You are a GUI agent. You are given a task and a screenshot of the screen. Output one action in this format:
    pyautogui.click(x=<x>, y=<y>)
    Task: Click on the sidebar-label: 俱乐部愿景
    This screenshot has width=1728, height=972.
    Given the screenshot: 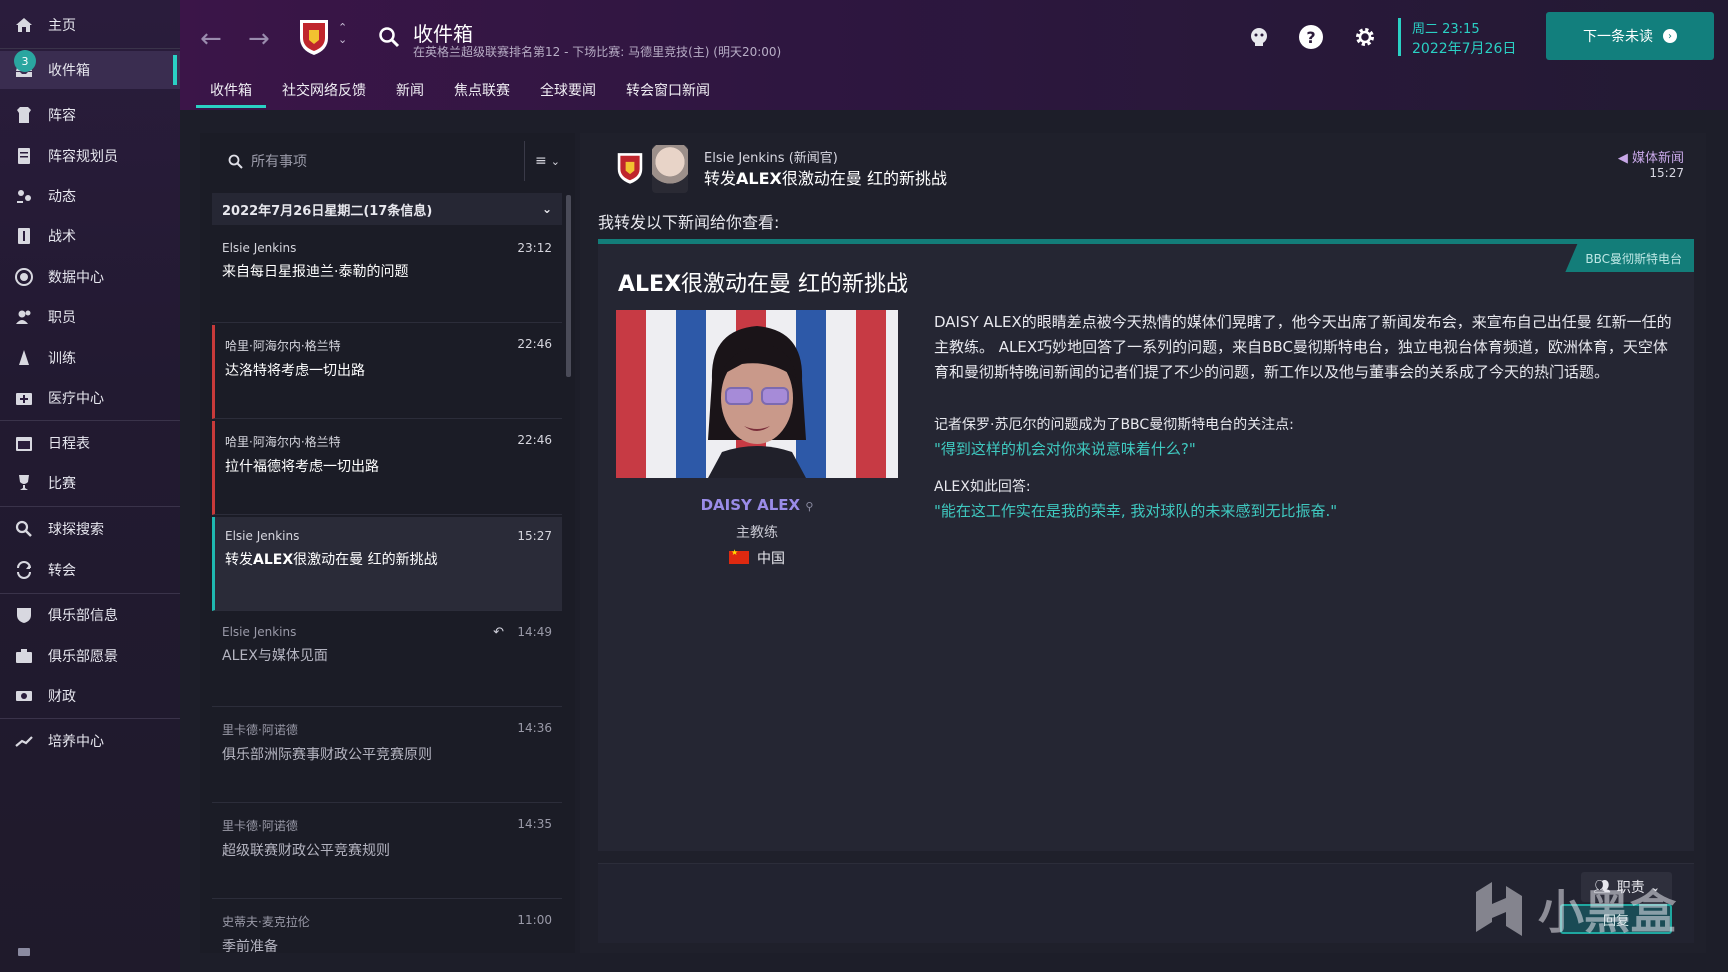 What is the action you would take?
    pyautogui.click(x=83, y=657)
    